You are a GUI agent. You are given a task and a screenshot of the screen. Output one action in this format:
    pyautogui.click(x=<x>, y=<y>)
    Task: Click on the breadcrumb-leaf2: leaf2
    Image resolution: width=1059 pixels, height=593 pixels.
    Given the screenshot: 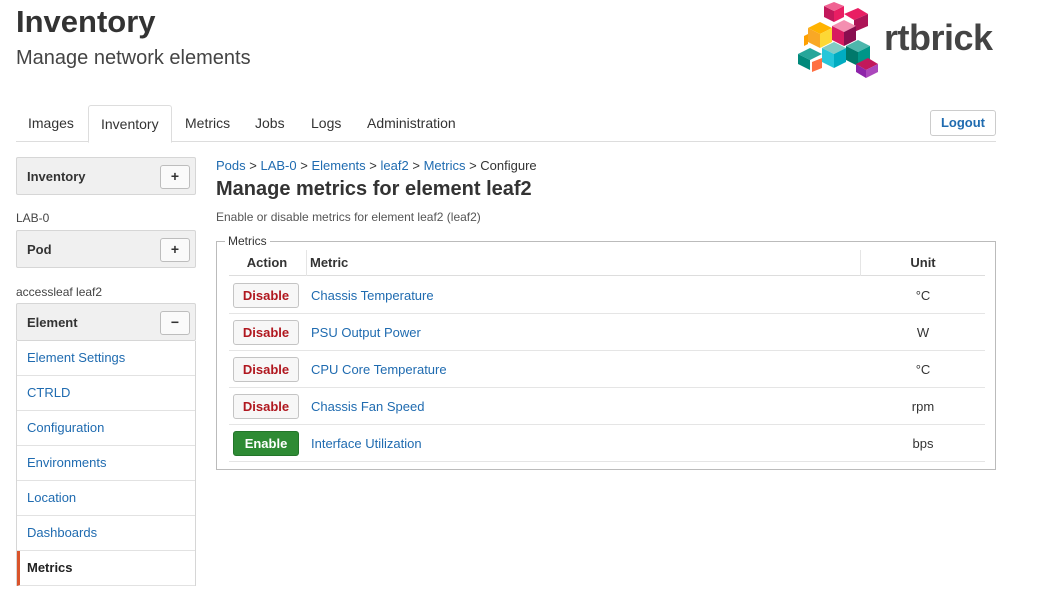 What is the action you would take?
    pyautogui.click(x=395, y=165)
    